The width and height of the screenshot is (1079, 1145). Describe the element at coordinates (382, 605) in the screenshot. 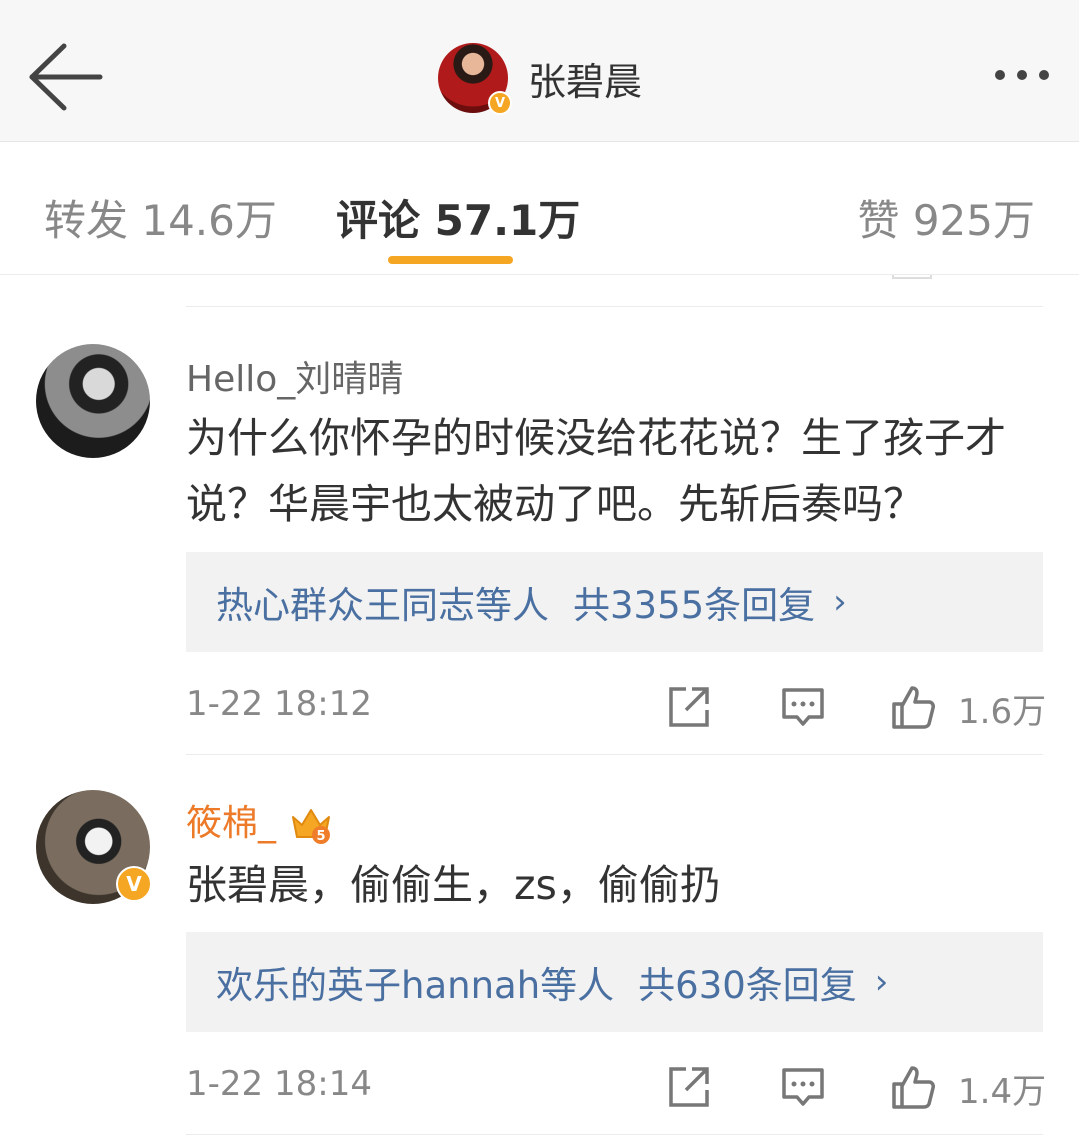

I see `replies-users: 热心群众王同志等人` at that location.